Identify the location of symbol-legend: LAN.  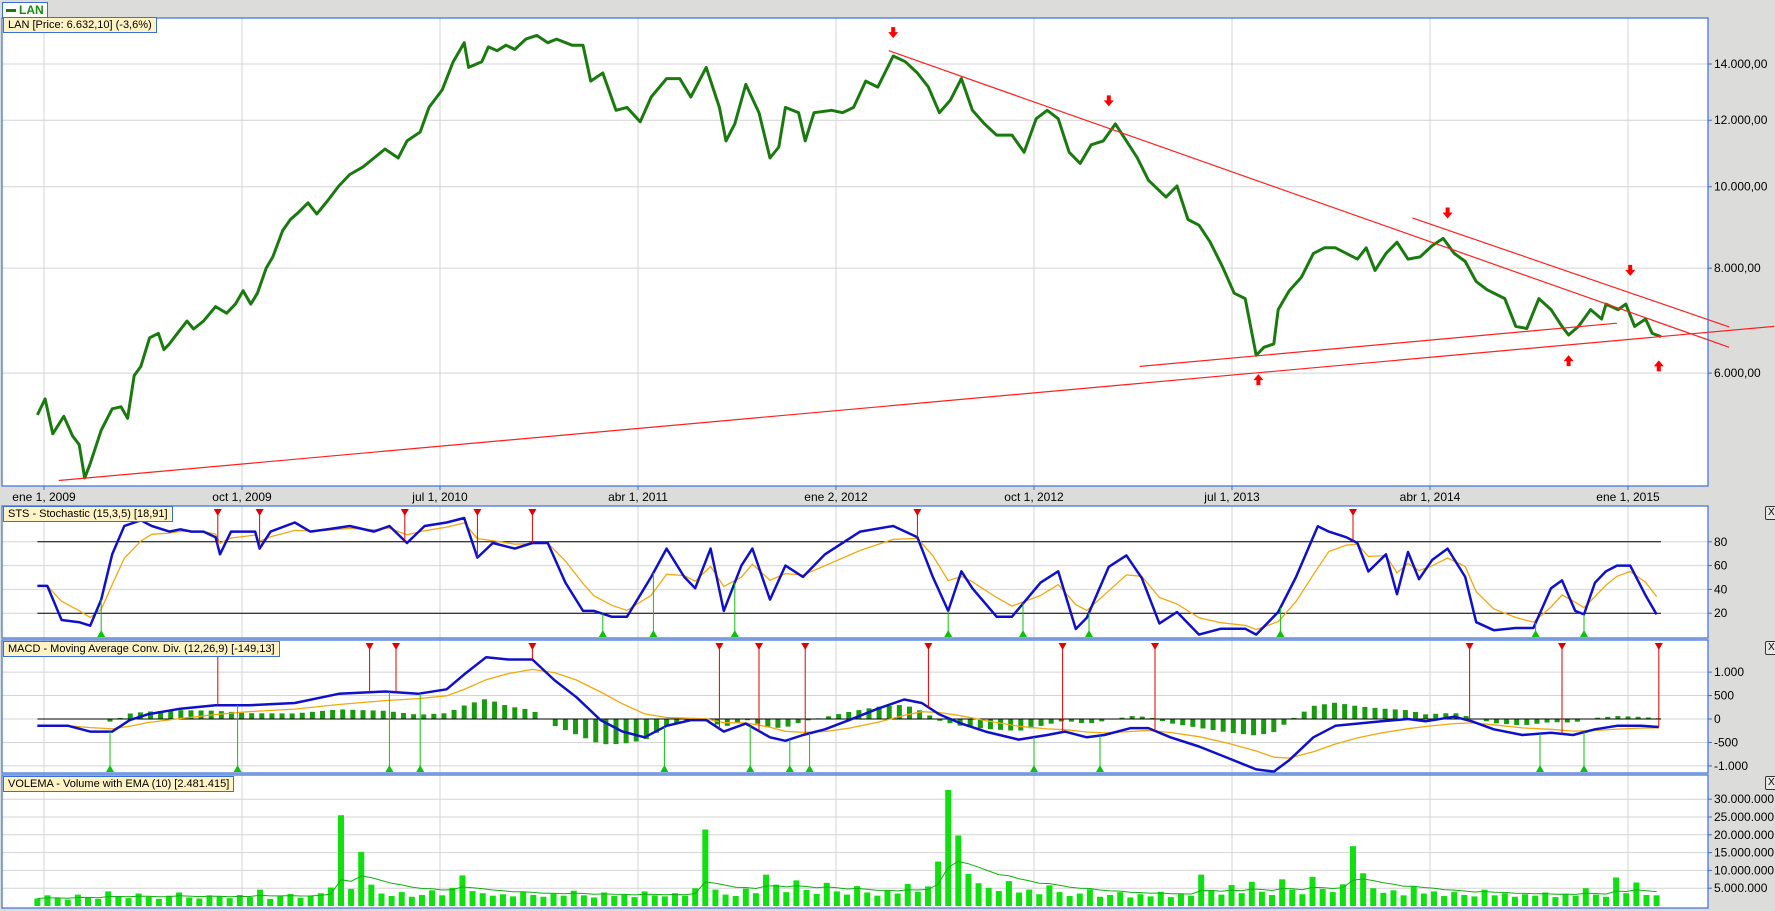
(25, 10).